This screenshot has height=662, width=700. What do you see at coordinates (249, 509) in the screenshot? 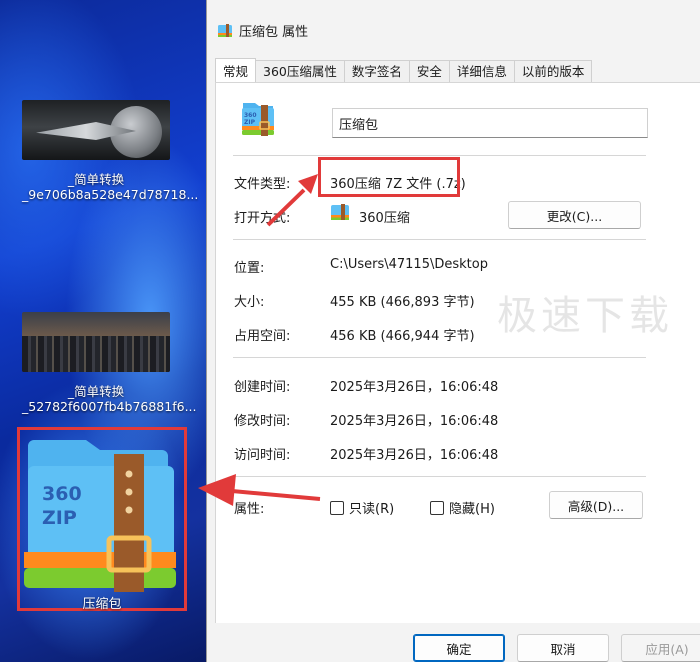
I see `attributes-label: 属性:` at bounding box center [249, 509].